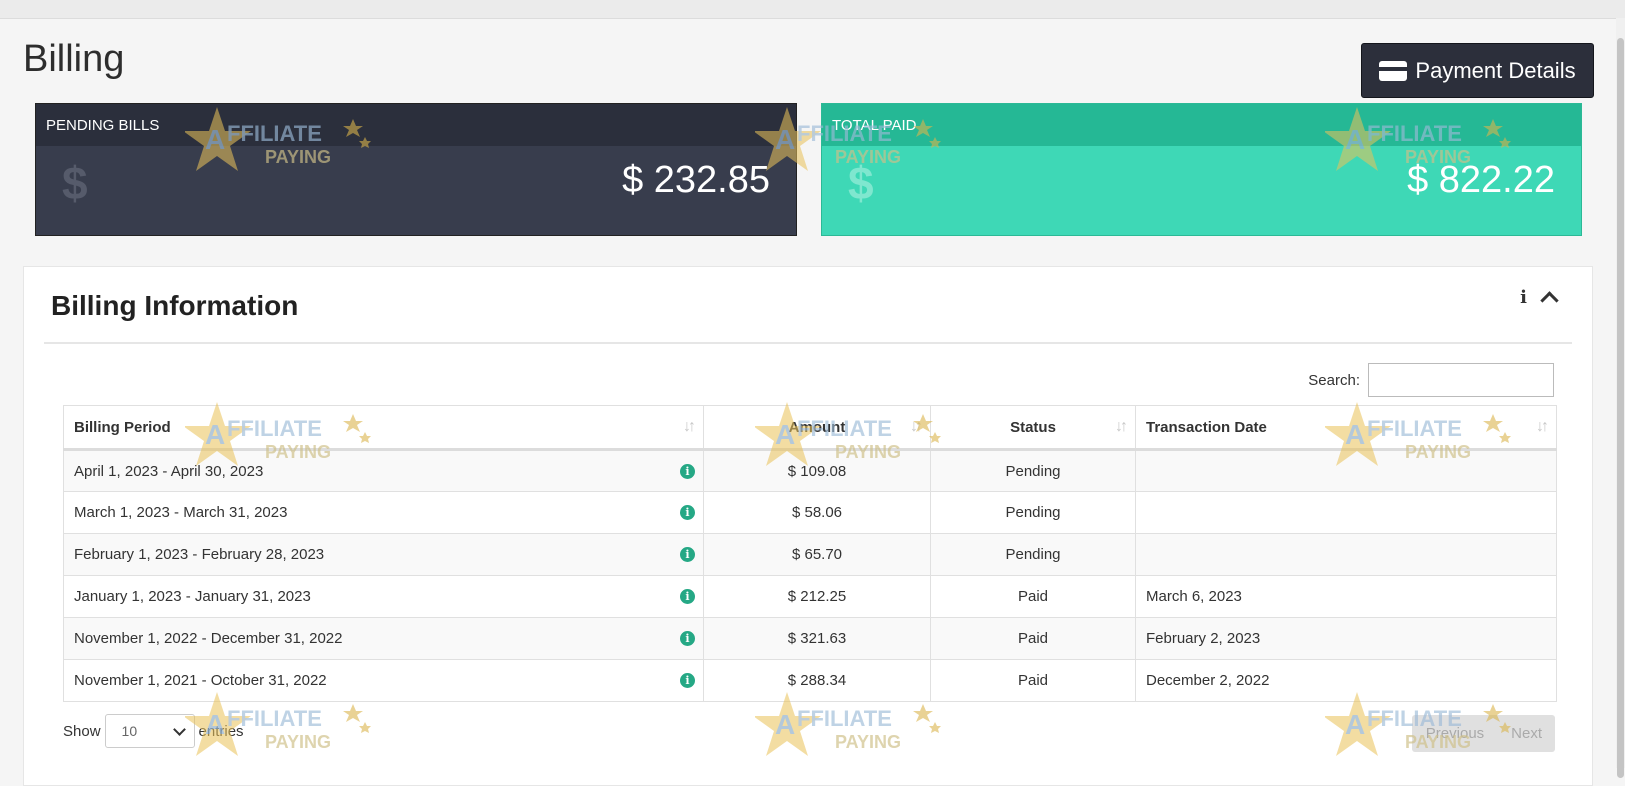 The width and height of the screenshot is (1625, 786). I want to click on pagination: Previous Next, so click(1483, 733).